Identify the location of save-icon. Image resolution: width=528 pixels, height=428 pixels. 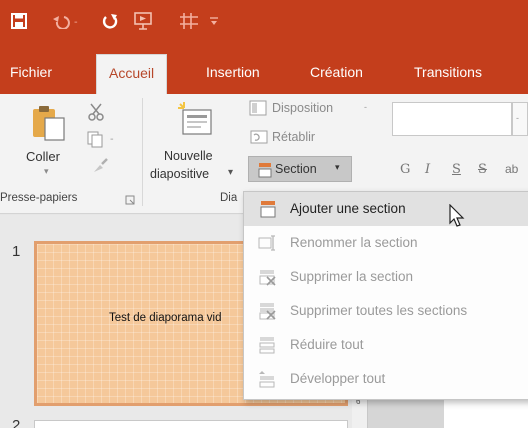
(19, 21).